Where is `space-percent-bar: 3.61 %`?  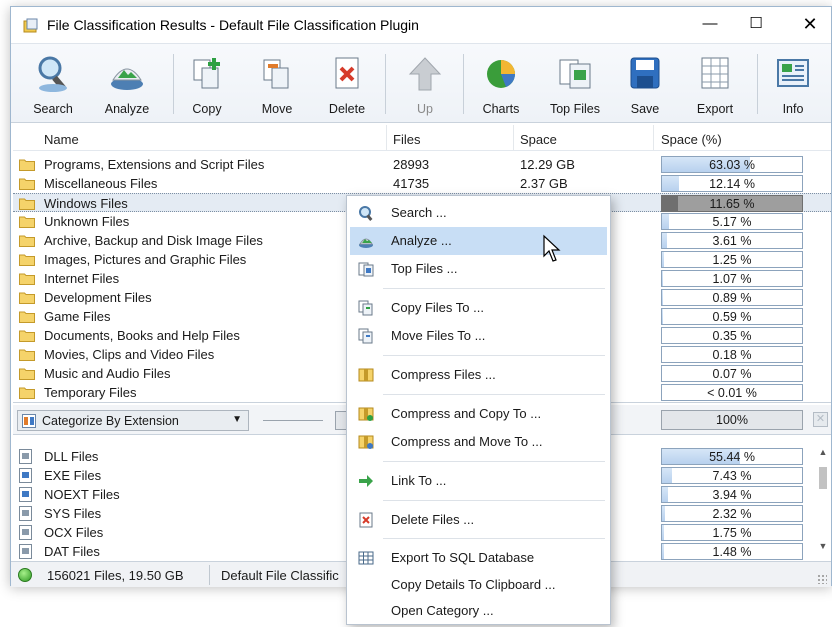 space-percent-bar: 3.61 % is located at coordinates (732, 240).